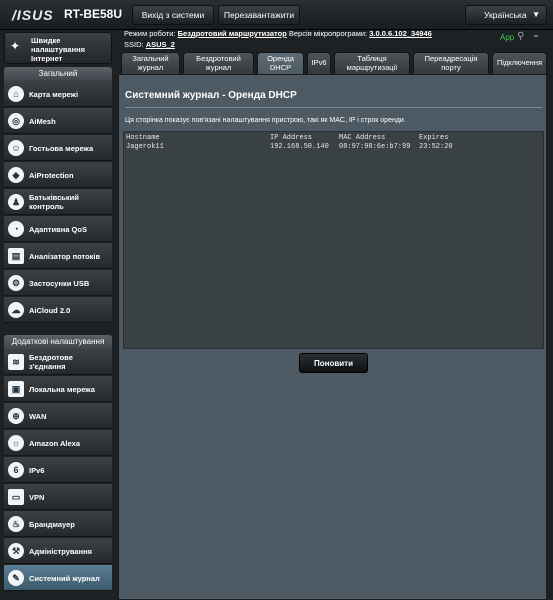 This screenshot has width=553, height=600. What do you see at coordinates (54, 94) in the screenshot?
I see `sidebar-item-label: Карта мережі` at bounding box center [54, 94].